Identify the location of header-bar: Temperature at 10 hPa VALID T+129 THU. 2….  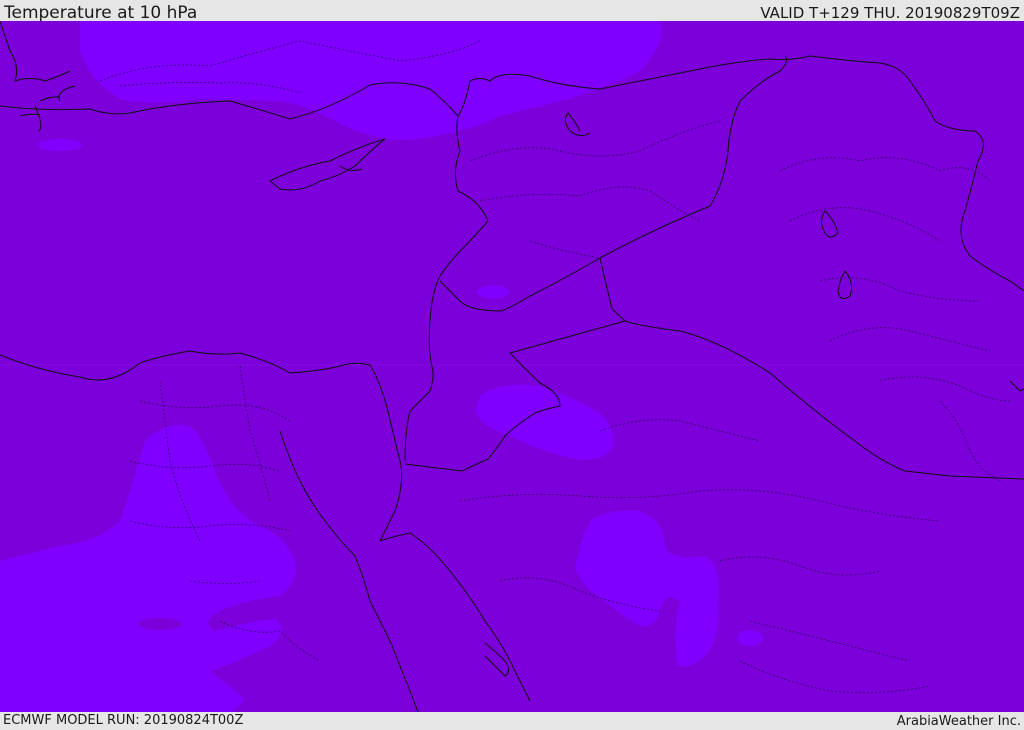
(512, 11).